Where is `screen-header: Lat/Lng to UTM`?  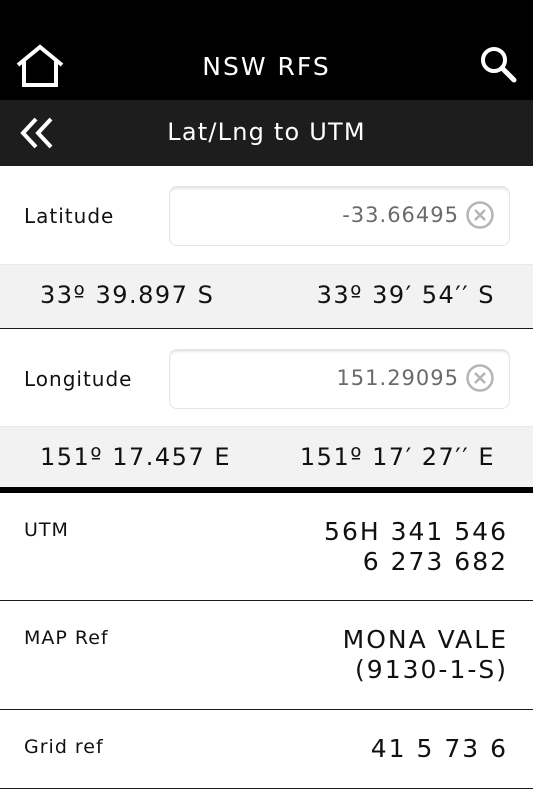
screen-header: Lat/Lng to UTM is located at coordinates (266, 133).